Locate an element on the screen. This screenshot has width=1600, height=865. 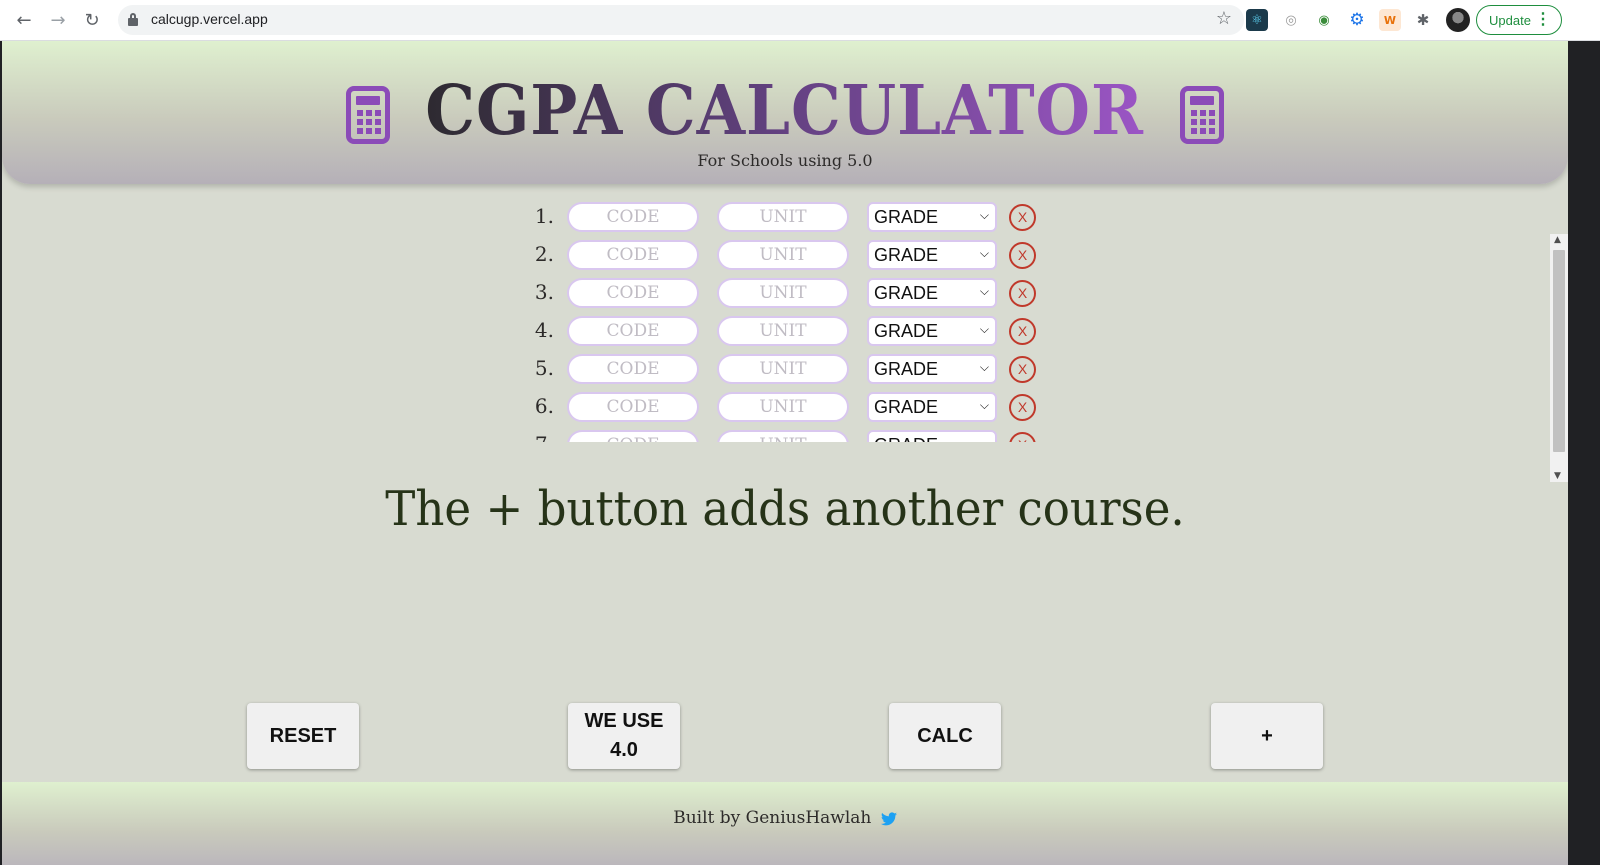
row-number: 7. is located at coordinates (543, 437).